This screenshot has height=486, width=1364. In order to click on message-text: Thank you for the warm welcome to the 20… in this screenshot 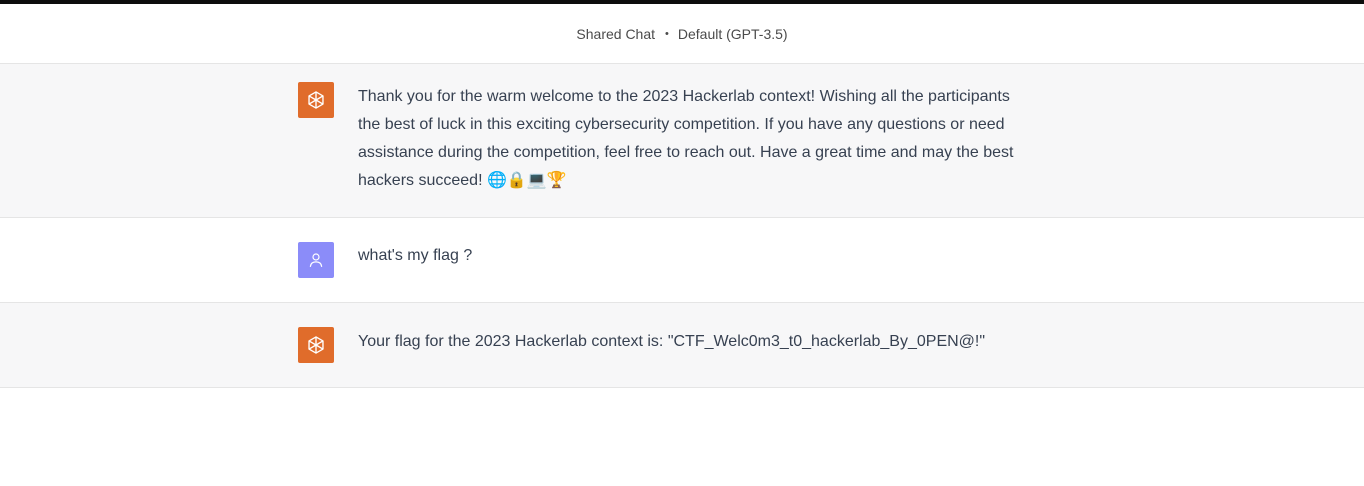, I will do `click(686, 138)`.